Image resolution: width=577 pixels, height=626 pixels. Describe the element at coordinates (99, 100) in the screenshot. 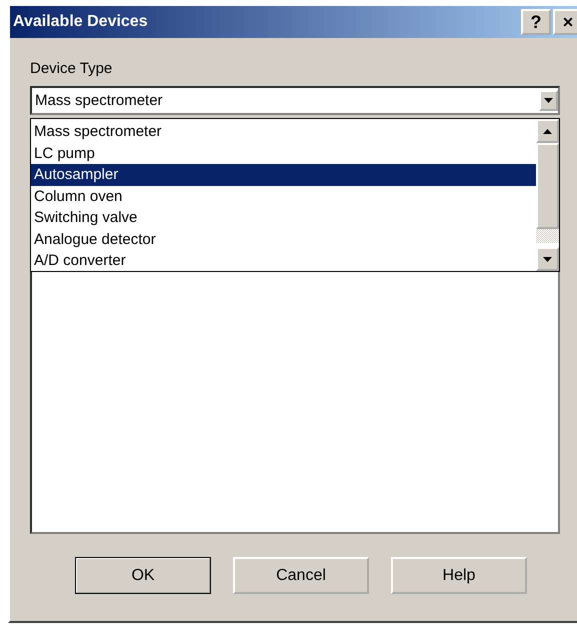

I see `dropdown-value: Mass spectrometer` at that location.